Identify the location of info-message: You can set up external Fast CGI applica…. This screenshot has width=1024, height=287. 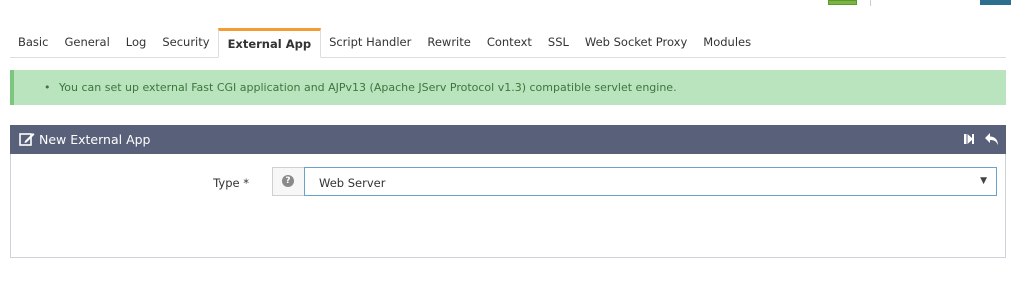
(368, 87).